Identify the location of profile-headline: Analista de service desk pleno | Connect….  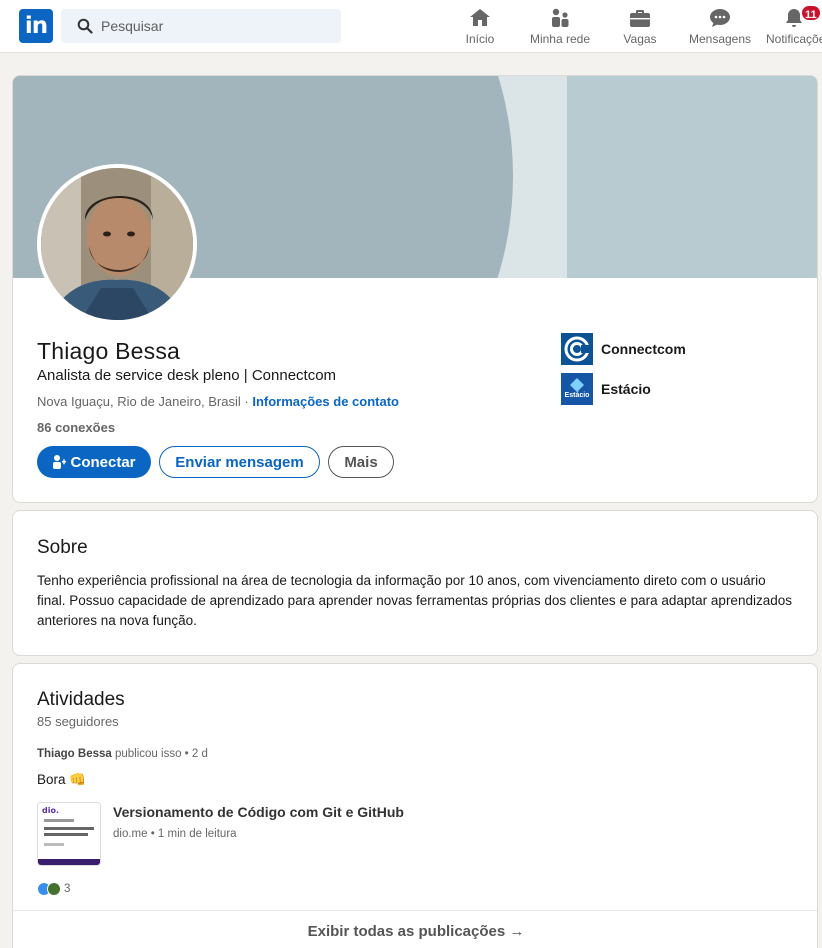
(187, 375).